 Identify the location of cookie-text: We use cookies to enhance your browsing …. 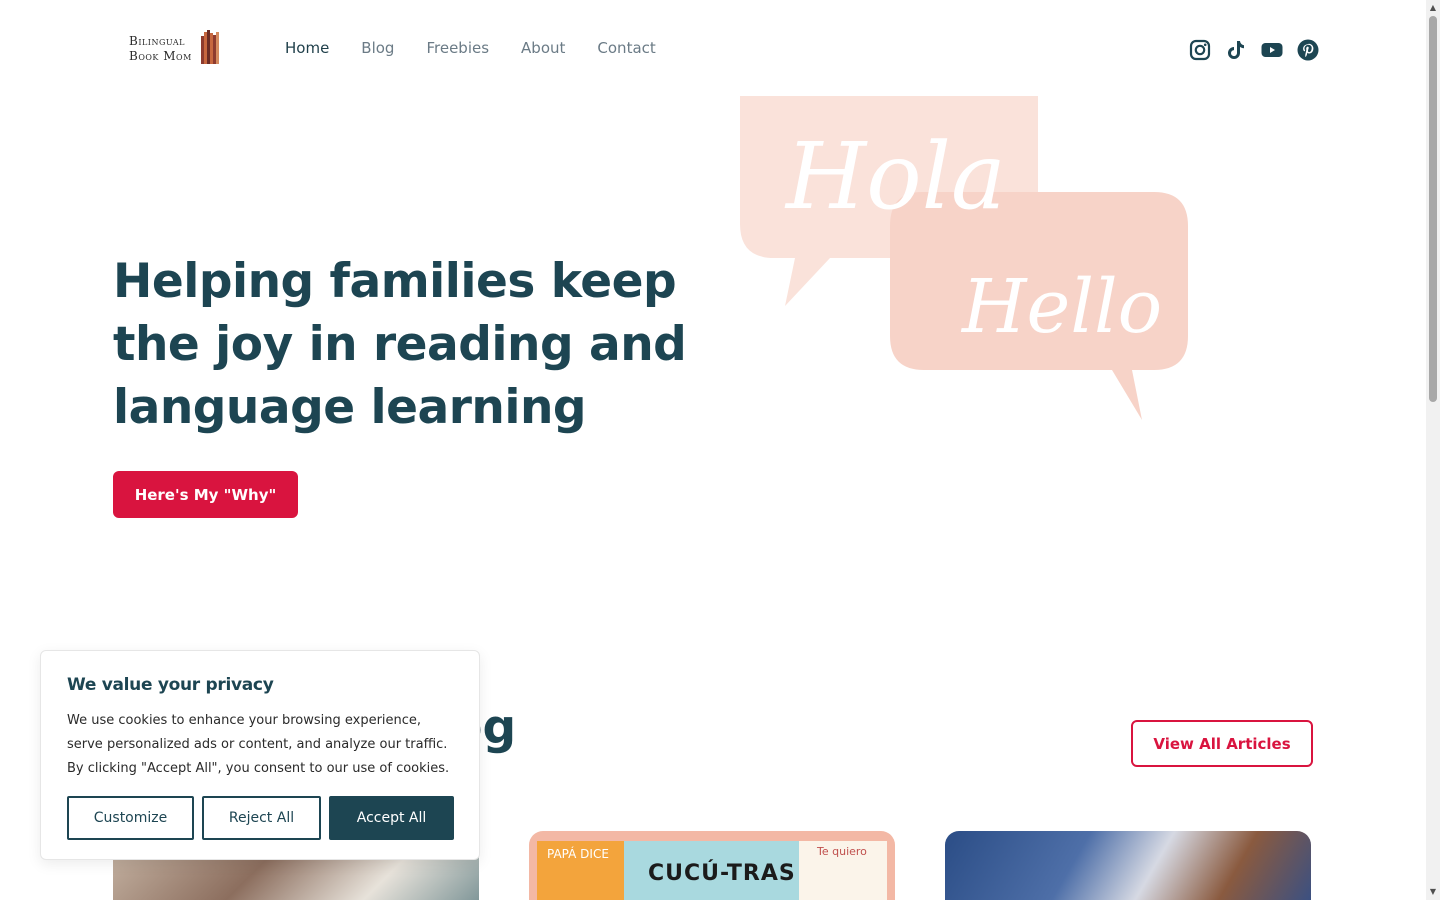
(258, 744).